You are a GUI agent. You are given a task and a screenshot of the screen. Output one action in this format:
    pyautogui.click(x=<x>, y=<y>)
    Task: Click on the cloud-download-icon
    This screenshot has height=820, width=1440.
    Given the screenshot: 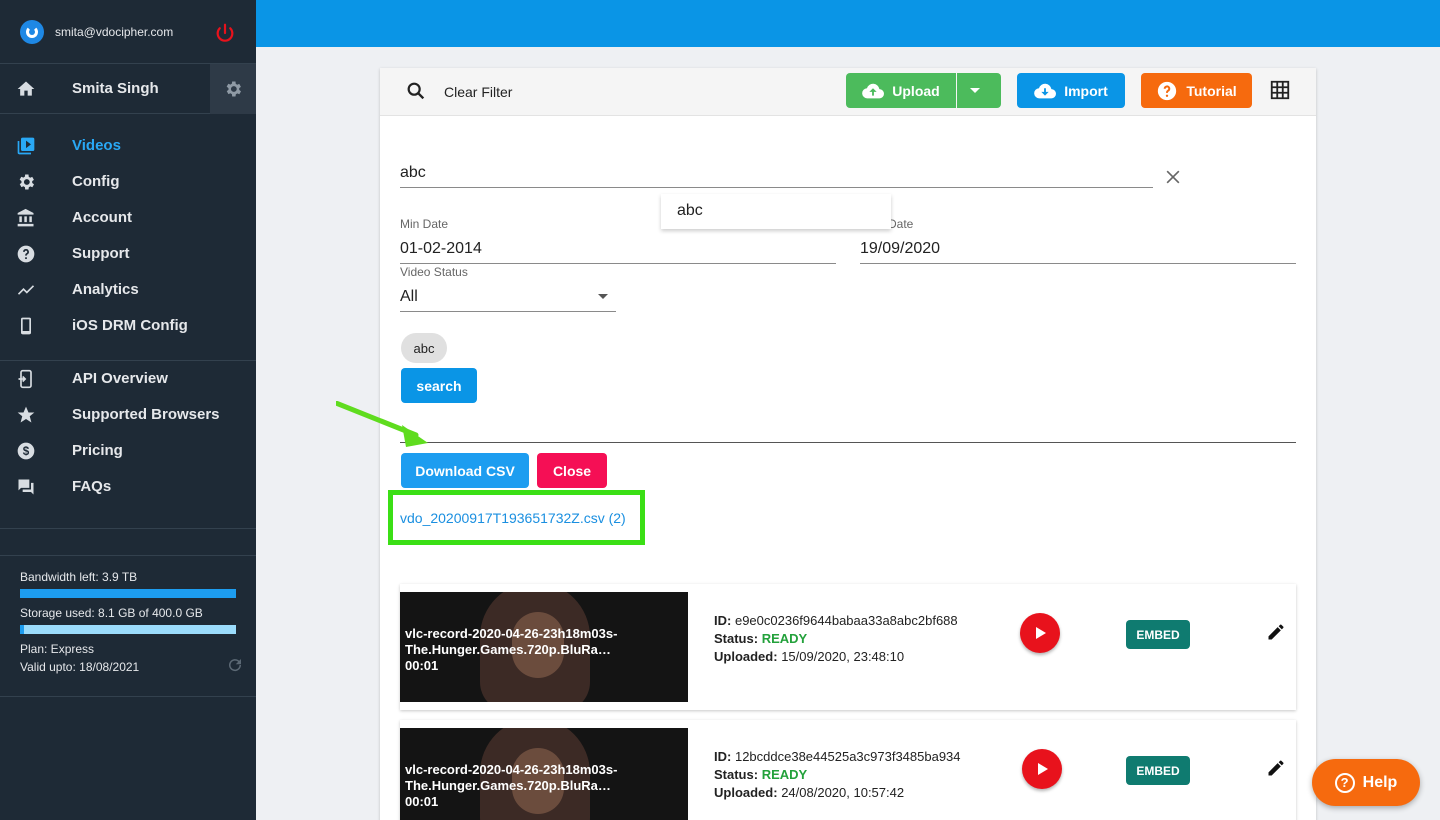 What is the action you would take?
    pyautogui.click(x=1045, y=90)
    